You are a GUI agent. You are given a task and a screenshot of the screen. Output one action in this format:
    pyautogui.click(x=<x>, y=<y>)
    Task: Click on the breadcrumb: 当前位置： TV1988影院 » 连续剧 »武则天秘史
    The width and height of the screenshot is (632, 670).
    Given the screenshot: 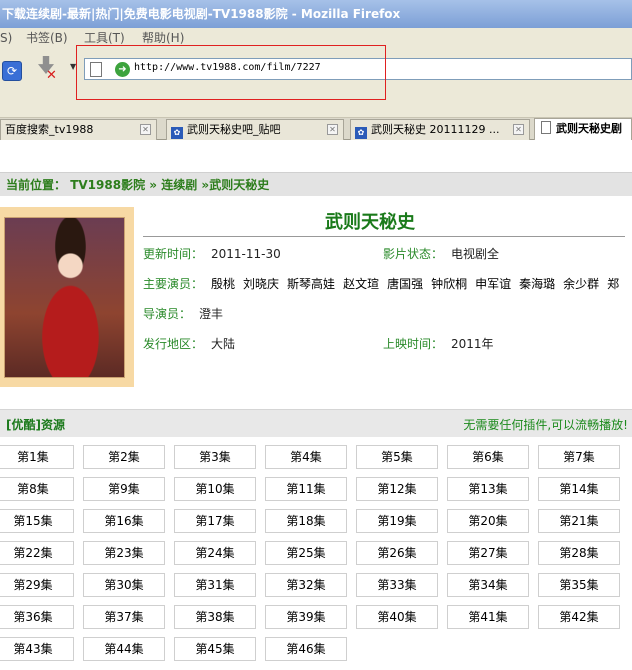 What is the action you would take?
    pyautogui.click(x=316, y=184)
    